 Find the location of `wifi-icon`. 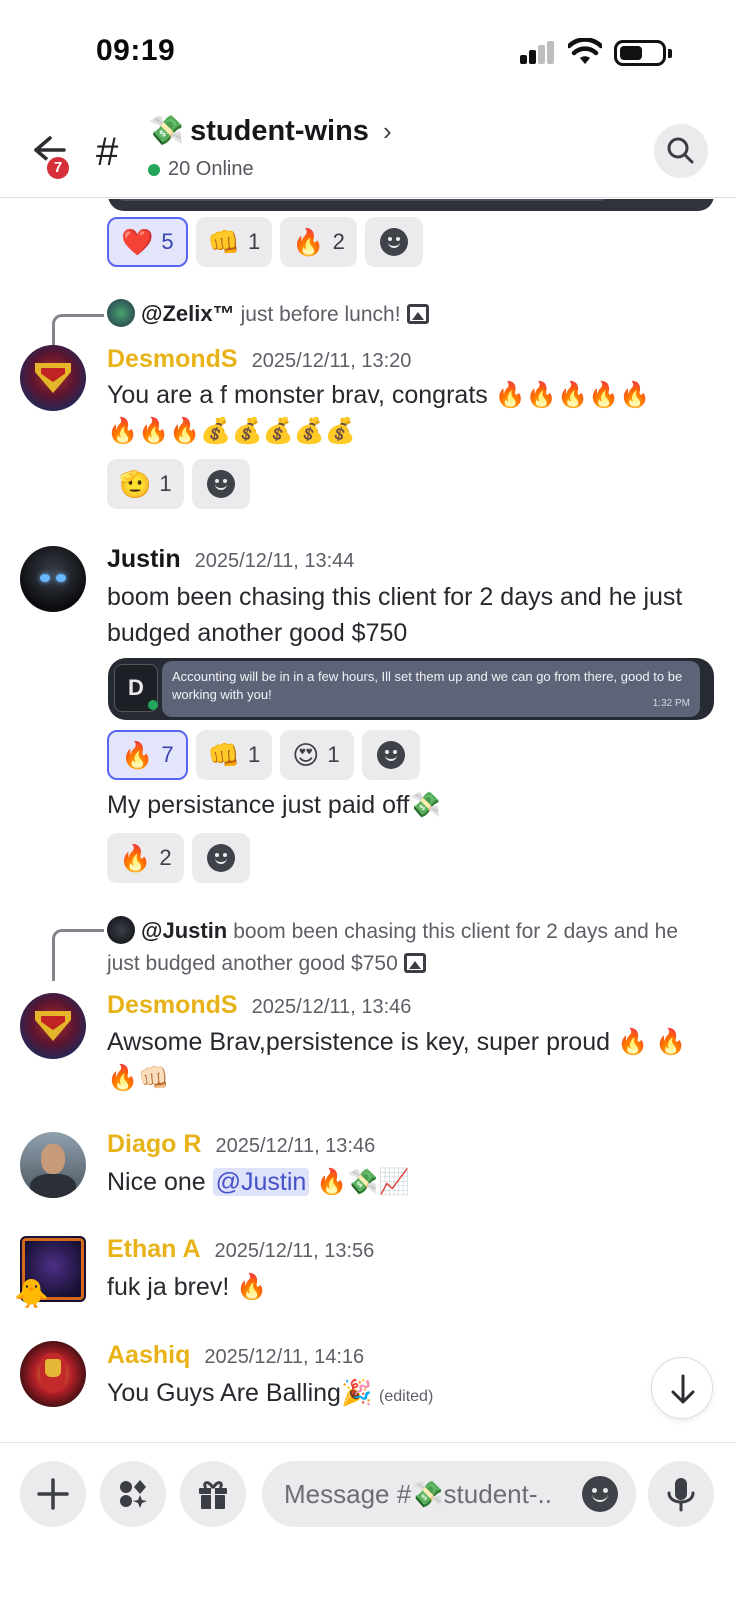

wifi-icon is located at coordinates (585, 51).